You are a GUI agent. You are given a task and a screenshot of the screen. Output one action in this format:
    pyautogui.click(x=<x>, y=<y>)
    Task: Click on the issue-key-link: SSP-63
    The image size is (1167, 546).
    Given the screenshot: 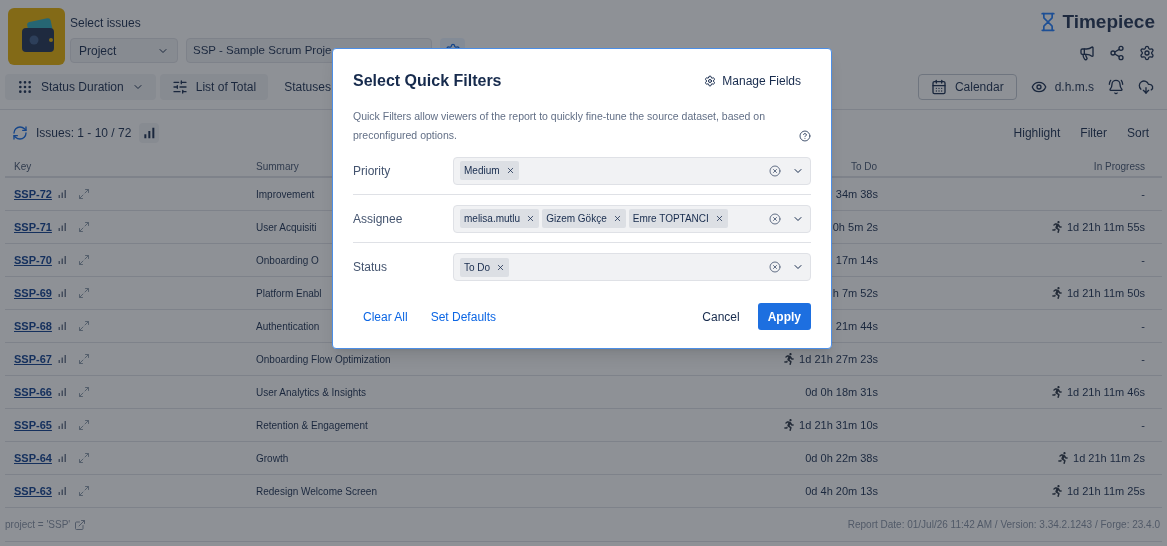 What is the action you would take?
    pyautogui.click(x=33, y=491)
    